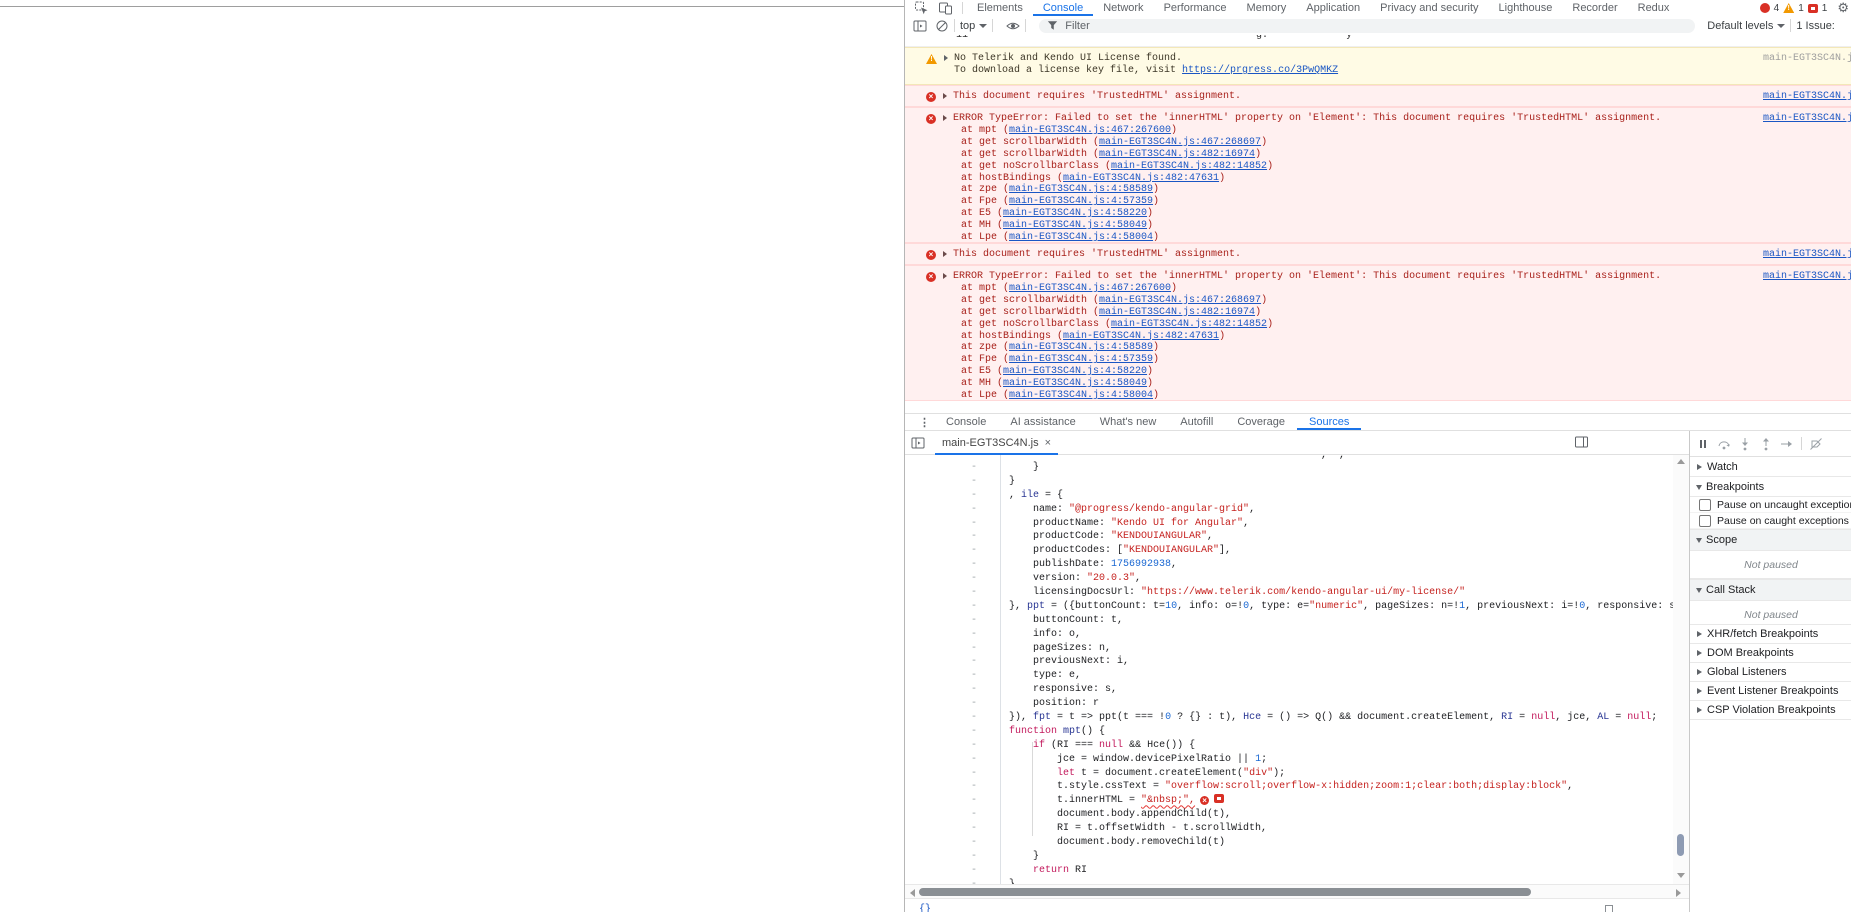  I want to click on stack-frame-link: main-EGT3SC4N.js:4:57359, so click(1081, 201).